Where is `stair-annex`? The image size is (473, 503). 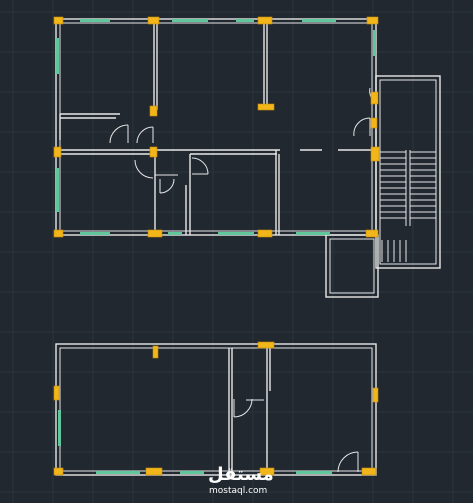 stair-annex is located at coordinates (383, 186).